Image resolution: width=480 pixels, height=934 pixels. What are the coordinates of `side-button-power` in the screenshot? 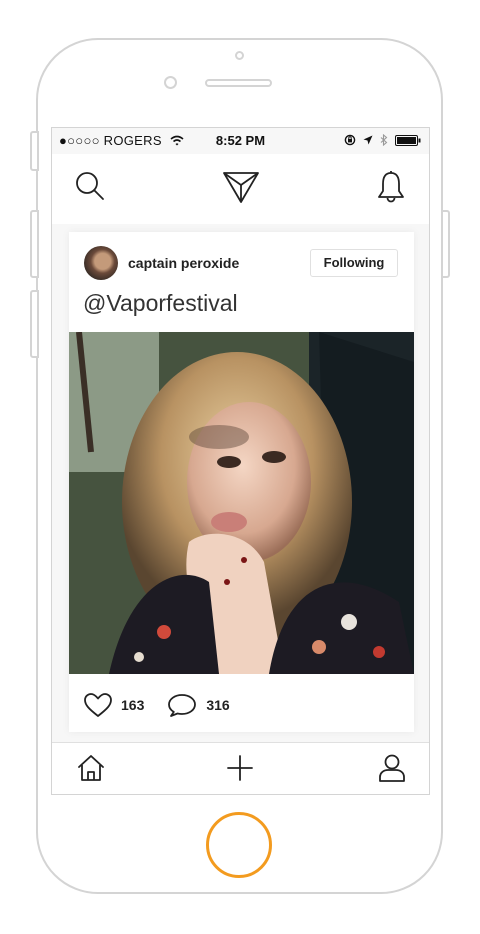 It's located at (445, 244).